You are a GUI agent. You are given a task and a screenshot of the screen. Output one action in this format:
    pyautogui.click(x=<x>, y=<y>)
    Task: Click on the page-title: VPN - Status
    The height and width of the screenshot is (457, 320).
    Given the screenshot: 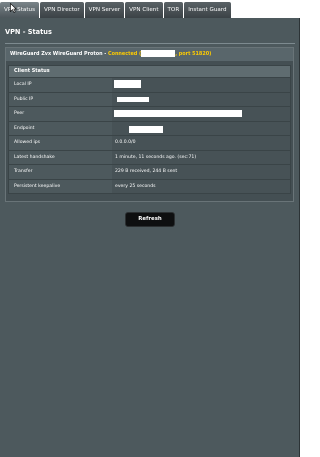 What is the action you would take?
    pyautogui.click(x=28, y=32)
    